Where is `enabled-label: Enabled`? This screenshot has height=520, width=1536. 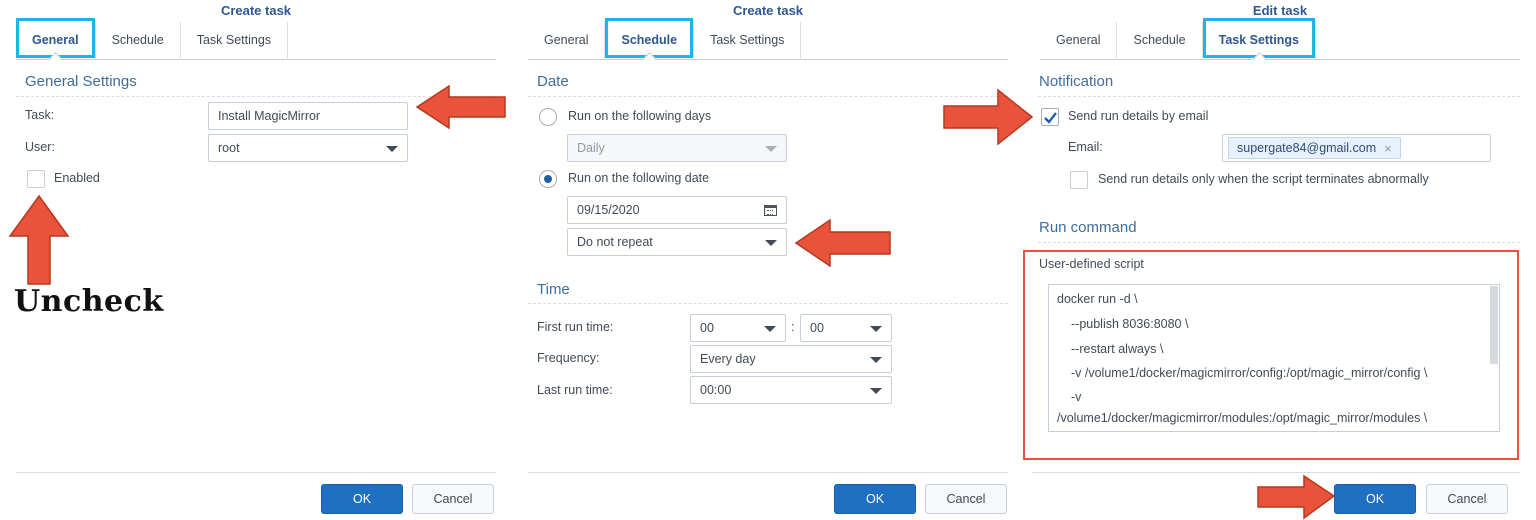
enabled-label: Enabled is located at coordinates (77, 178).